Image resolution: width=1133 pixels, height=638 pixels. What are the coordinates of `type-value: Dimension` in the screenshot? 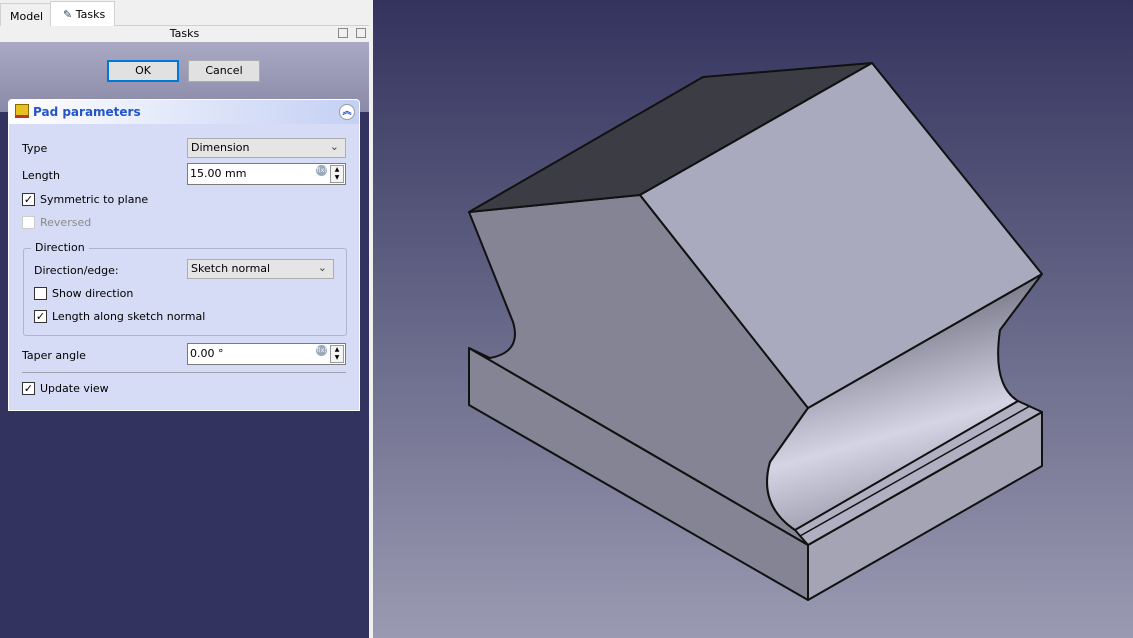 It's located at (220, 147).